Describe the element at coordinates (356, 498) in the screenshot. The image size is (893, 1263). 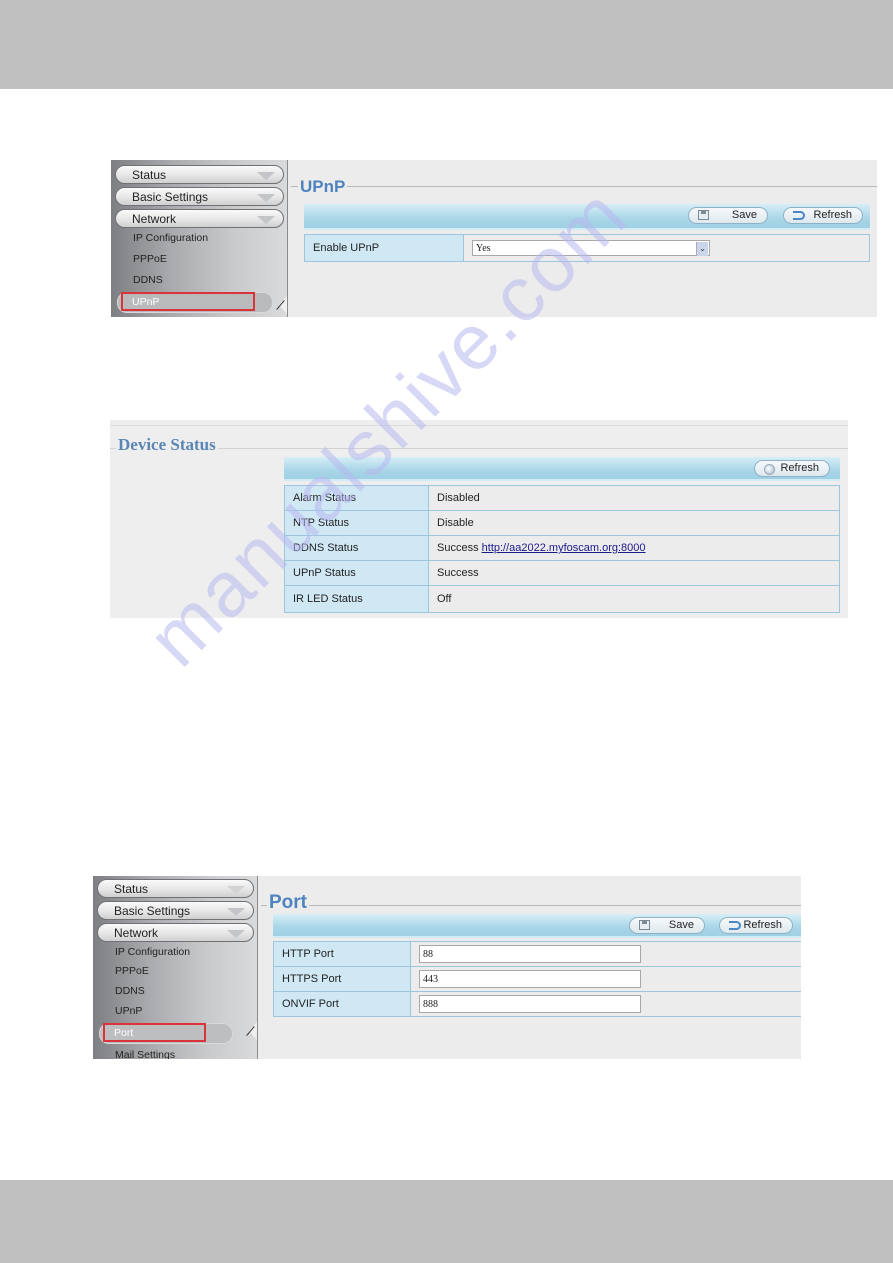
I see `status-label: Alarm Status` at that location.